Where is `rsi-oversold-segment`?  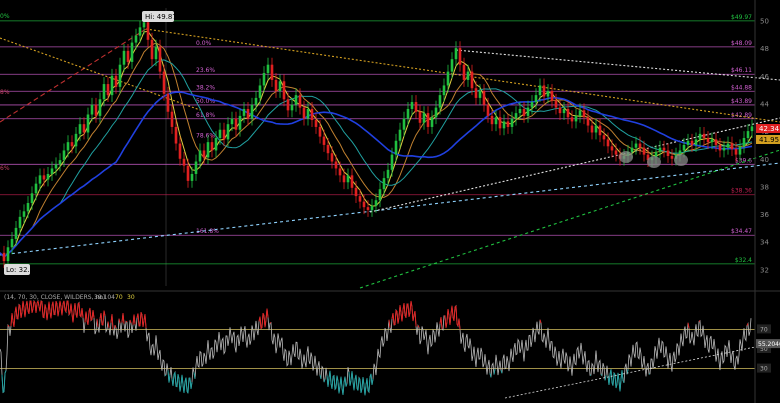
rsi-oversold-segment is located at coordinates (3, 392).